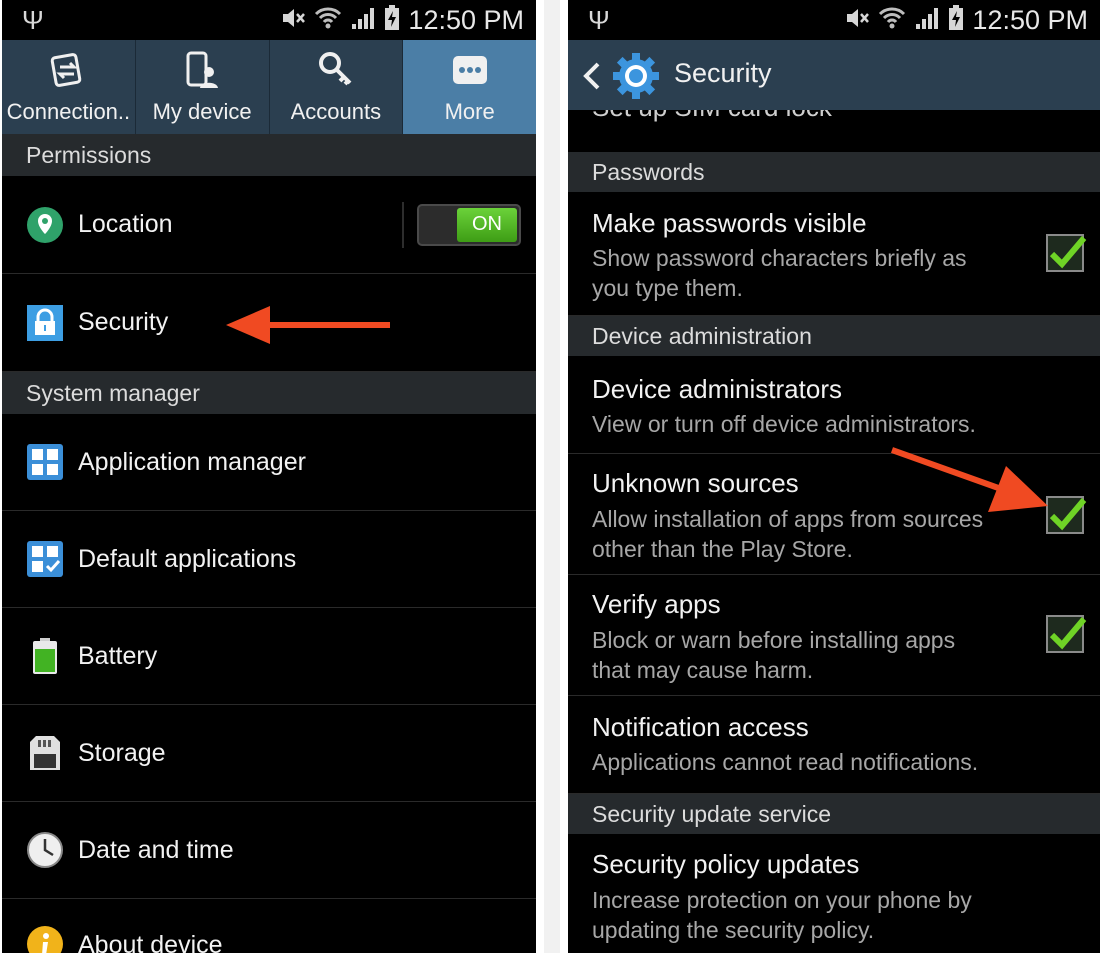  Describe the element at coordinates (782, 900) in the screenshot. I see `setting-summary: Increase protection on your phone by` at that location.